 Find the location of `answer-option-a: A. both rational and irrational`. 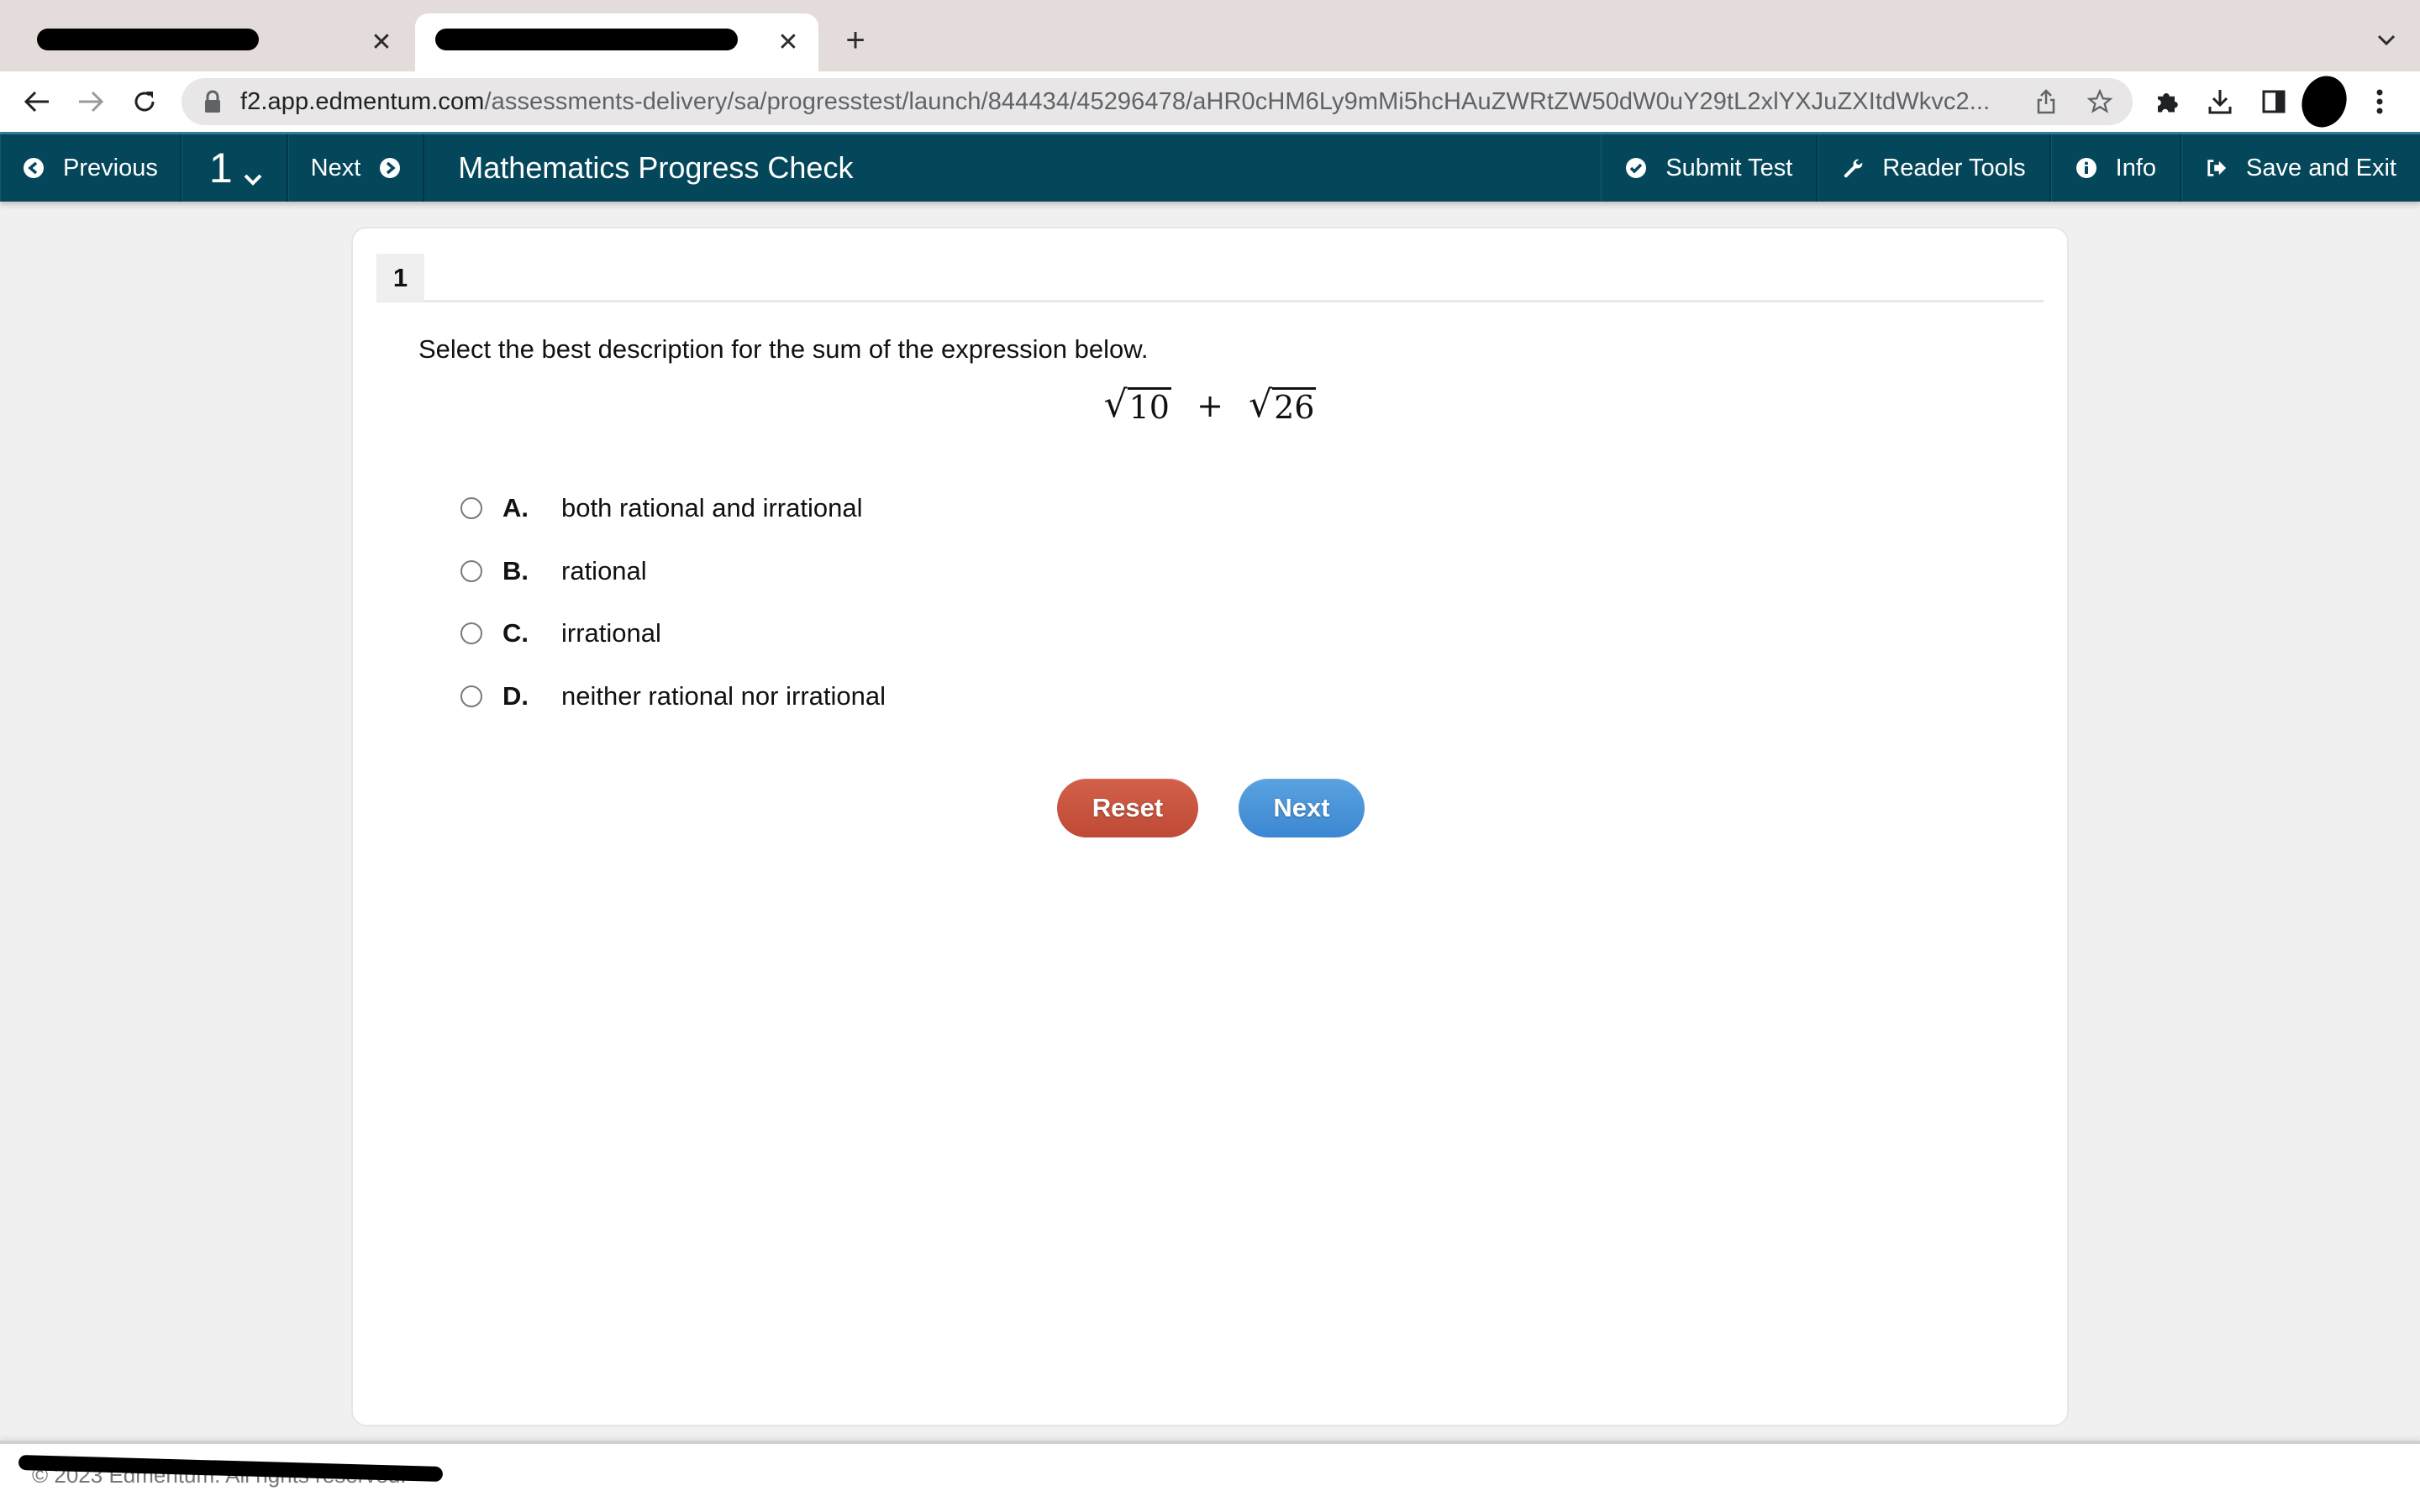

answer-option-a: A. both rational and irrational is located at coordinates (673, 508).